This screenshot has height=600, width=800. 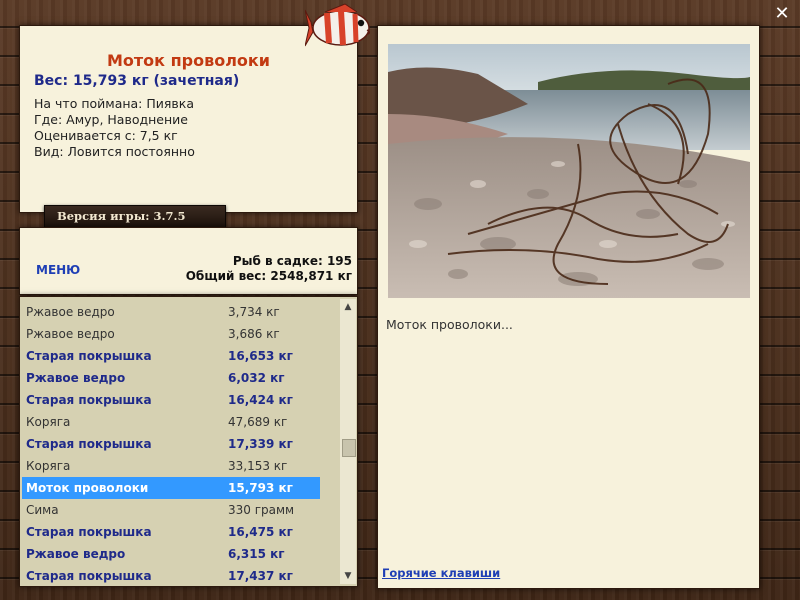 I want to click on list-item: Старая покрышка 16,475 кг, so click(x=171, y=532).